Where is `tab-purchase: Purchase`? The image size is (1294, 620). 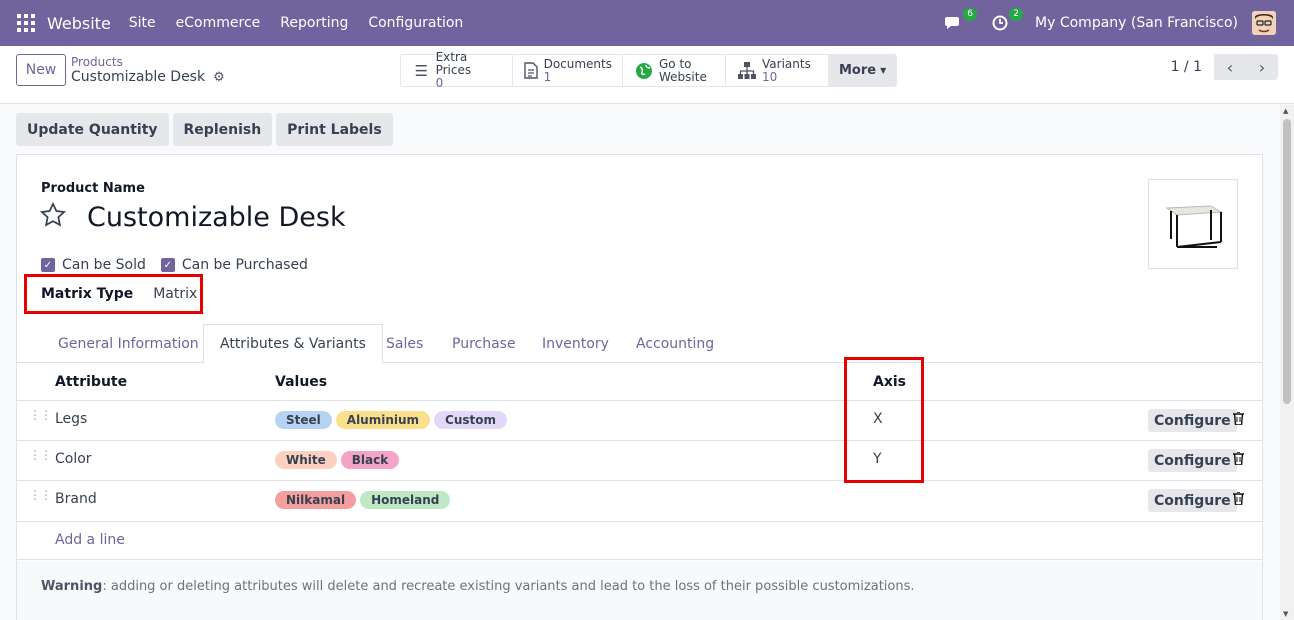
tab-purchase: Purchase is located at coordinates (484, 343).